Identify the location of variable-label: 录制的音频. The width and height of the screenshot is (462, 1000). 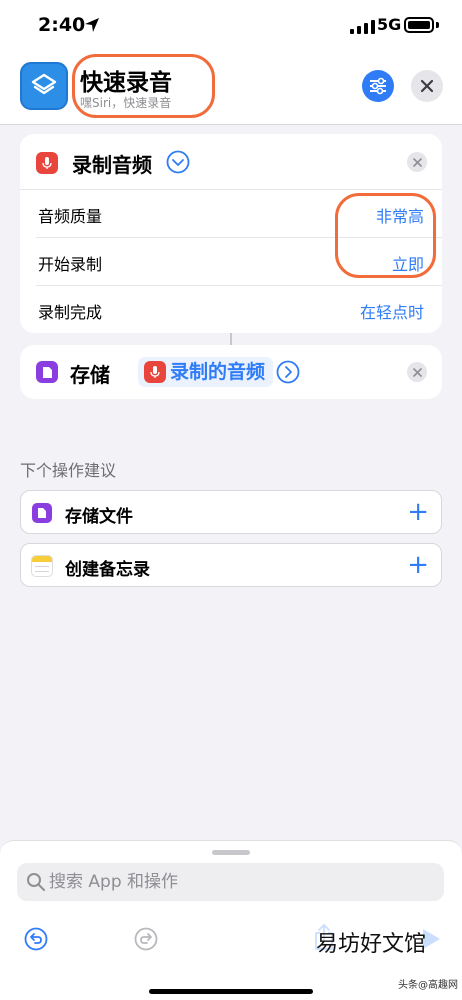
(218, 372).